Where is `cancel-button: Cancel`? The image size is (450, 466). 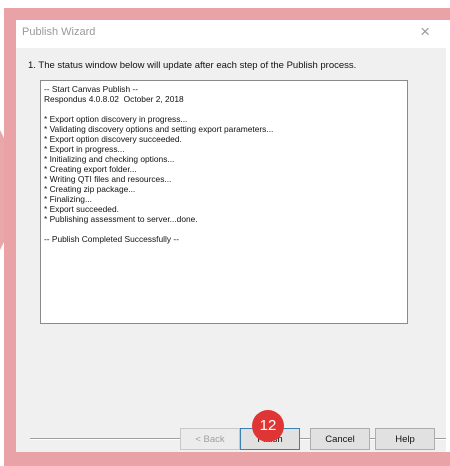
cancel-button: Cancel is located at coordinates (340, 439).